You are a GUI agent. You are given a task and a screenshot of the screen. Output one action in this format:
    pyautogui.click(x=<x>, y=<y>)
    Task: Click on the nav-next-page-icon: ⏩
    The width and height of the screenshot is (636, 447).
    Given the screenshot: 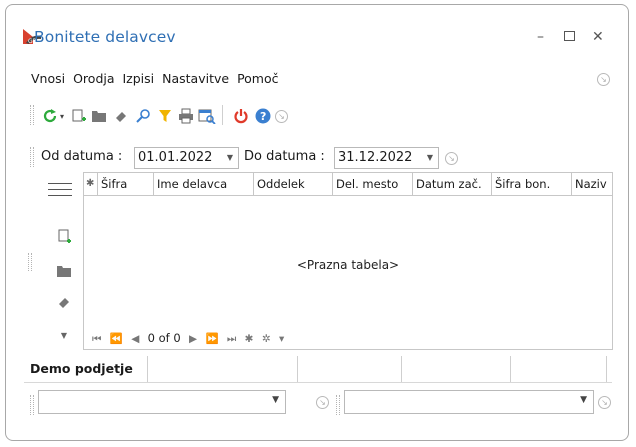 What is the action you would take?
    pyautogui.click(x=211, y=339)
    